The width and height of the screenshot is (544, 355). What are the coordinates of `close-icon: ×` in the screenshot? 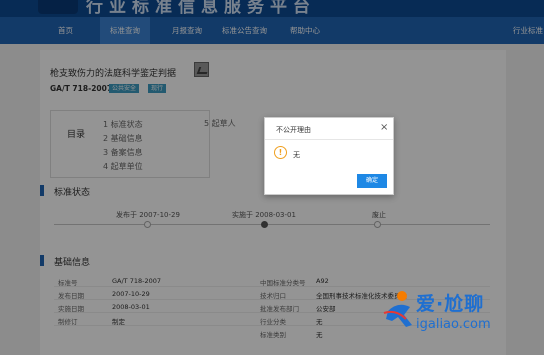 It's located at (384, 128).